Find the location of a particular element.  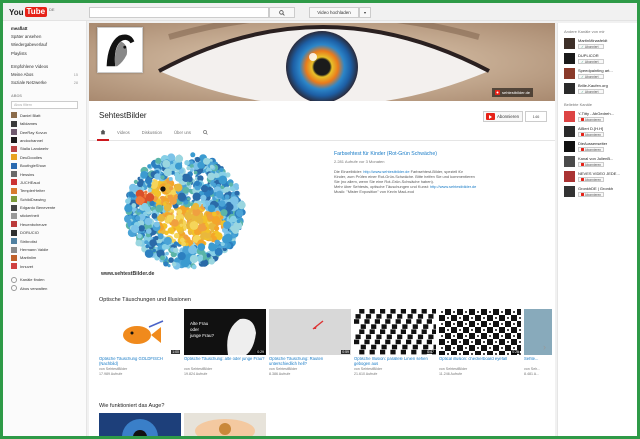

channel-avatar is located at coordinates (120, 50).